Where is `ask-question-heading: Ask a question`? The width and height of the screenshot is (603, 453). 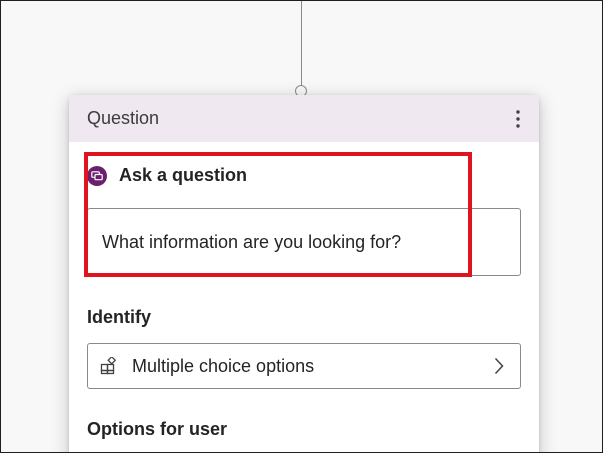
ask-question-heading: Ask a question is located at coordinates (167, 175).